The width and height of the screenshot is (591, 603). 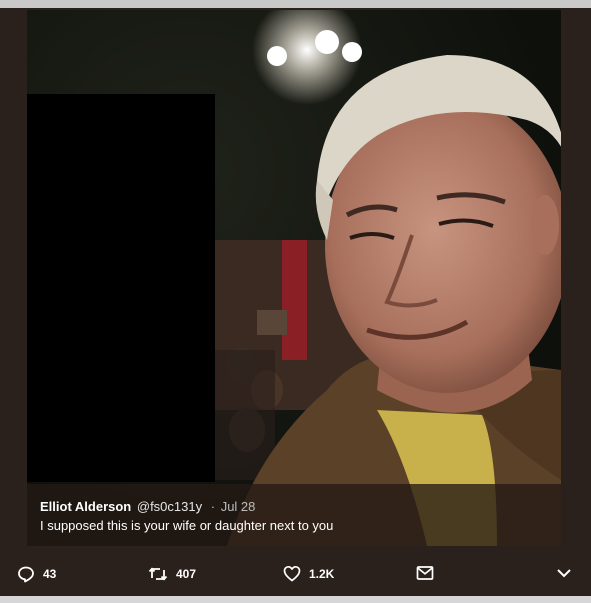 What do you see at coordinates (295, 4) in the screenshot?
I see `window-top-edge` at bounding box center [295, 4].